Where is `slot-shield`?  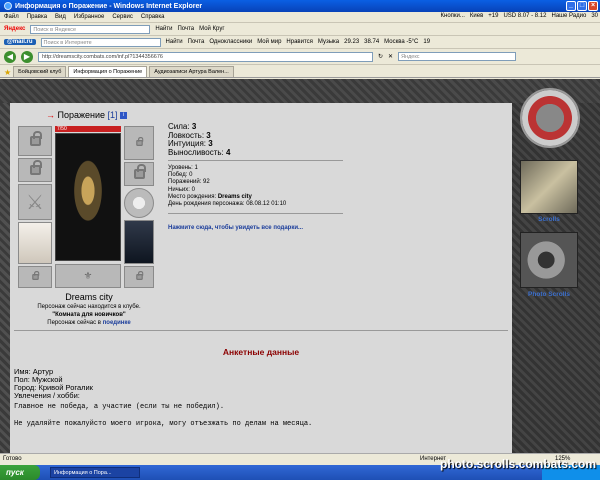
slot-shield is located at coordinates (139, 203).